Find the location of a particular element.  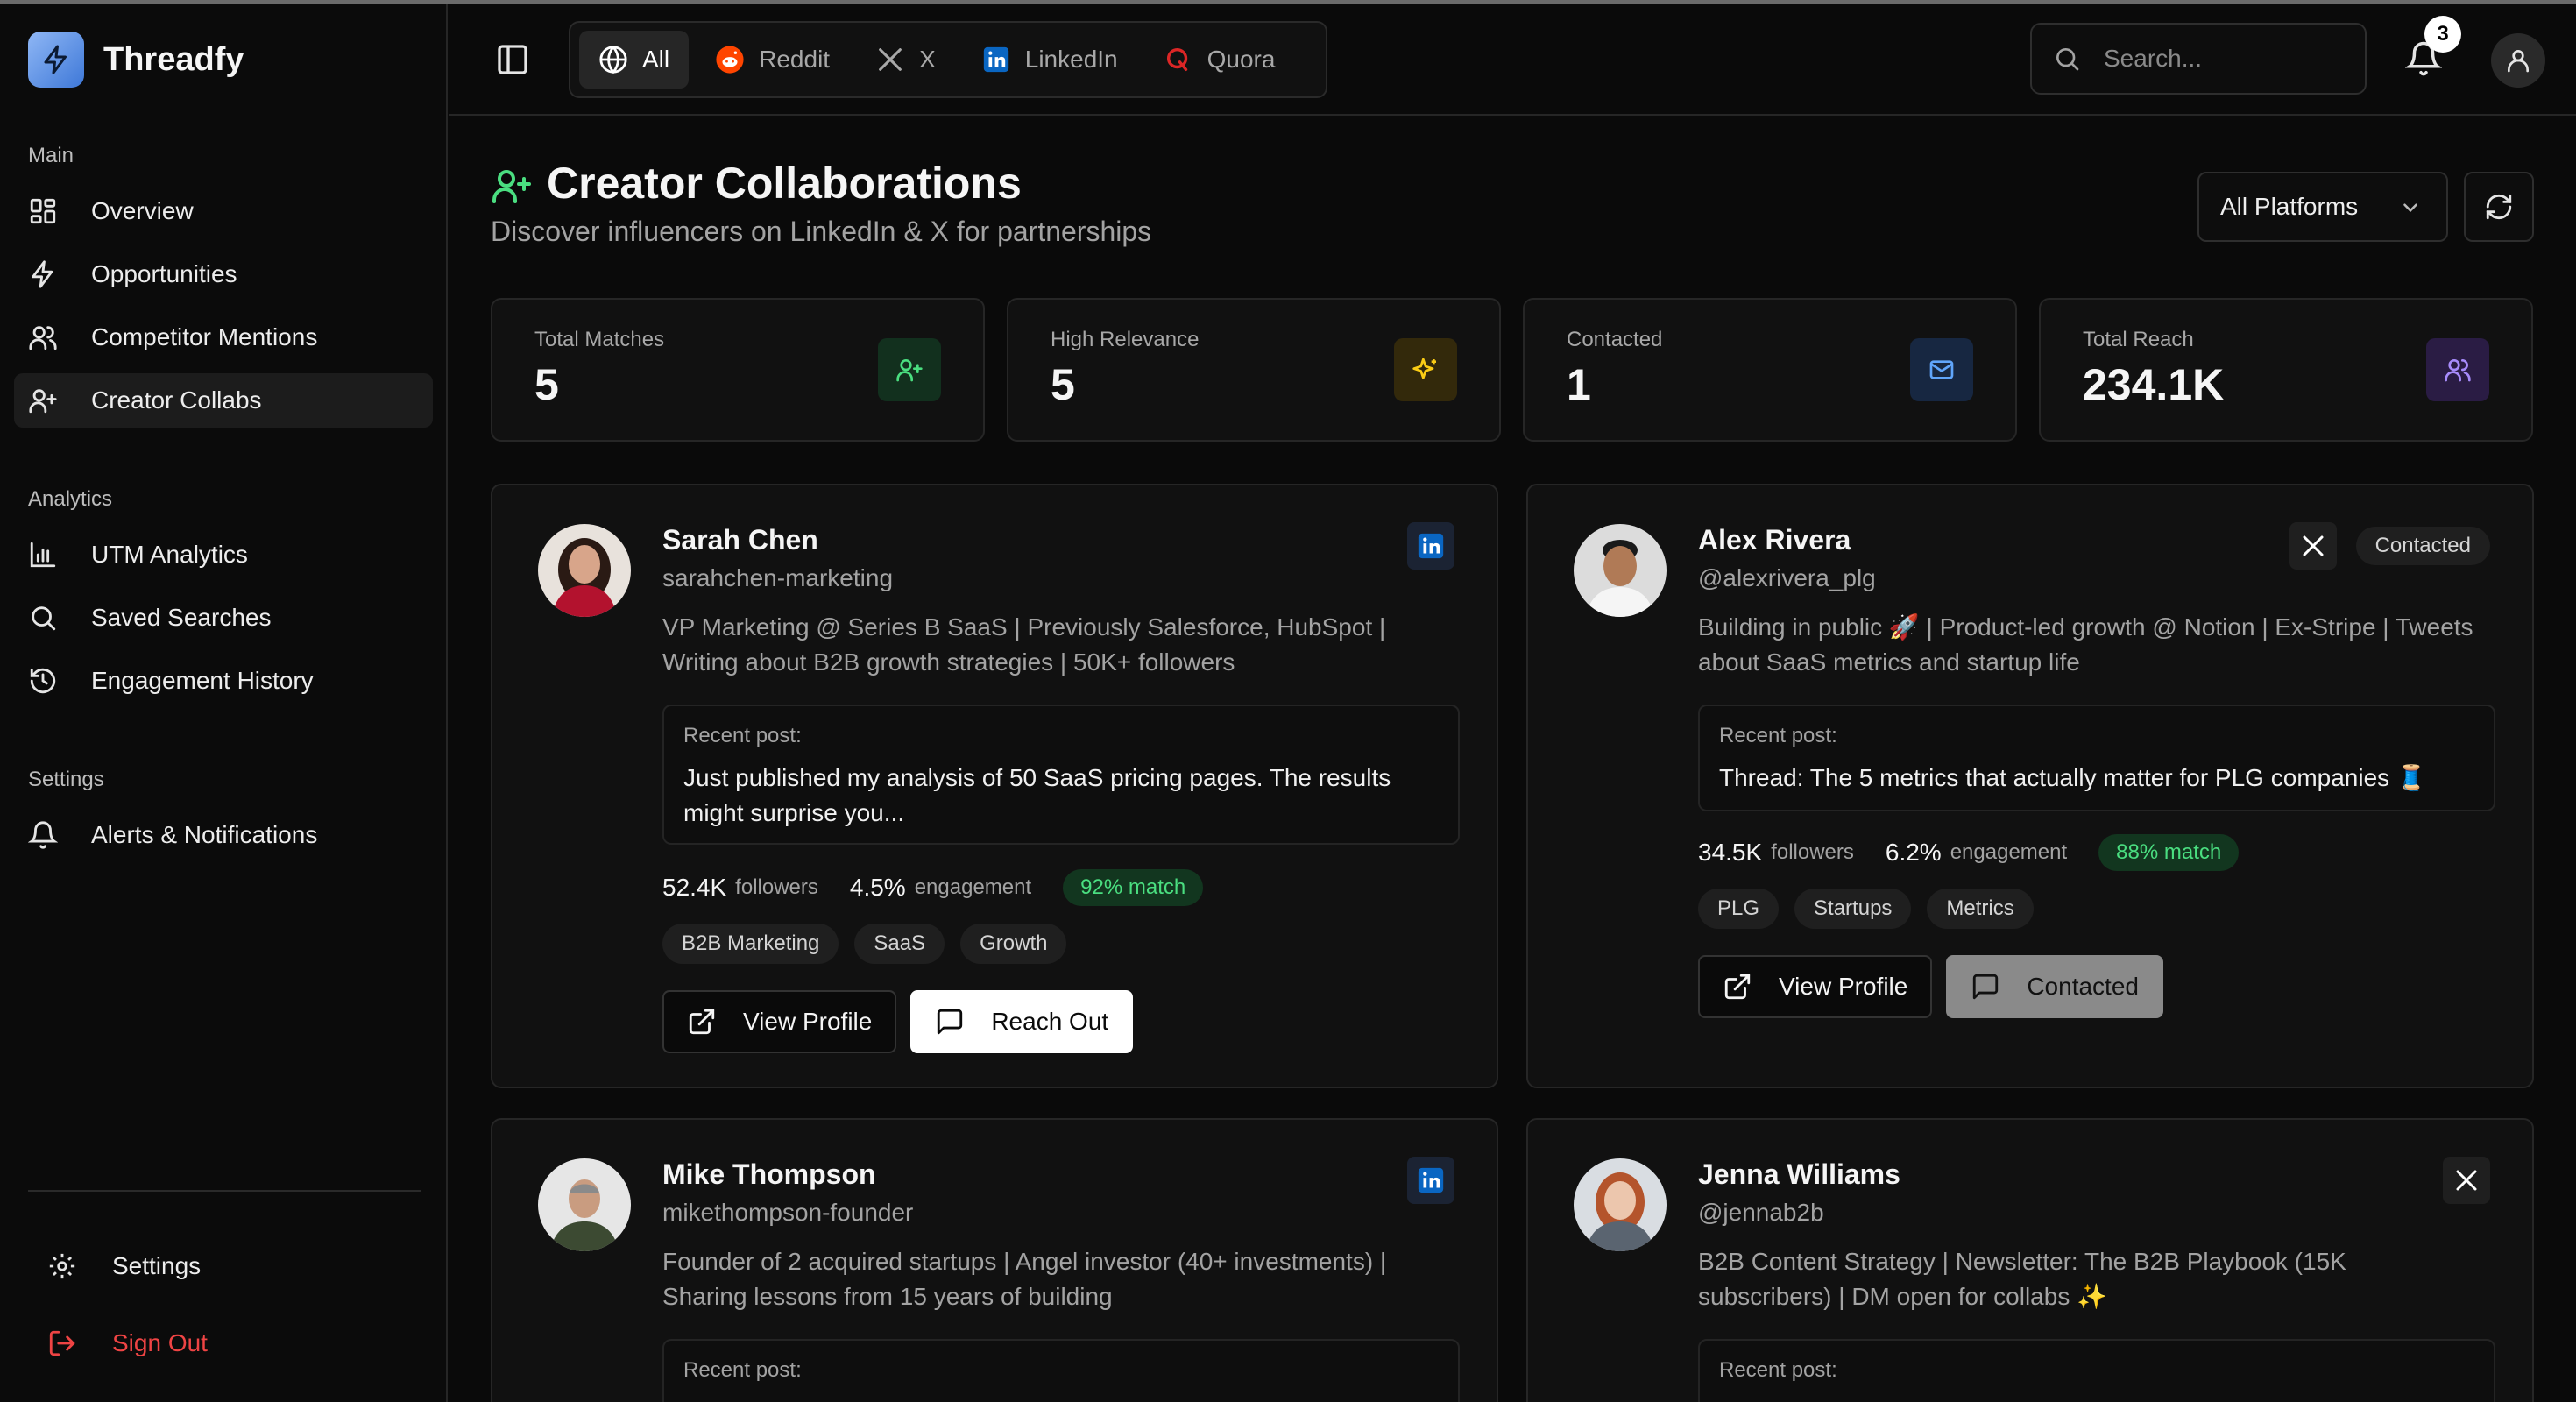

tag: PLG is located at coordinates (1739, 909).